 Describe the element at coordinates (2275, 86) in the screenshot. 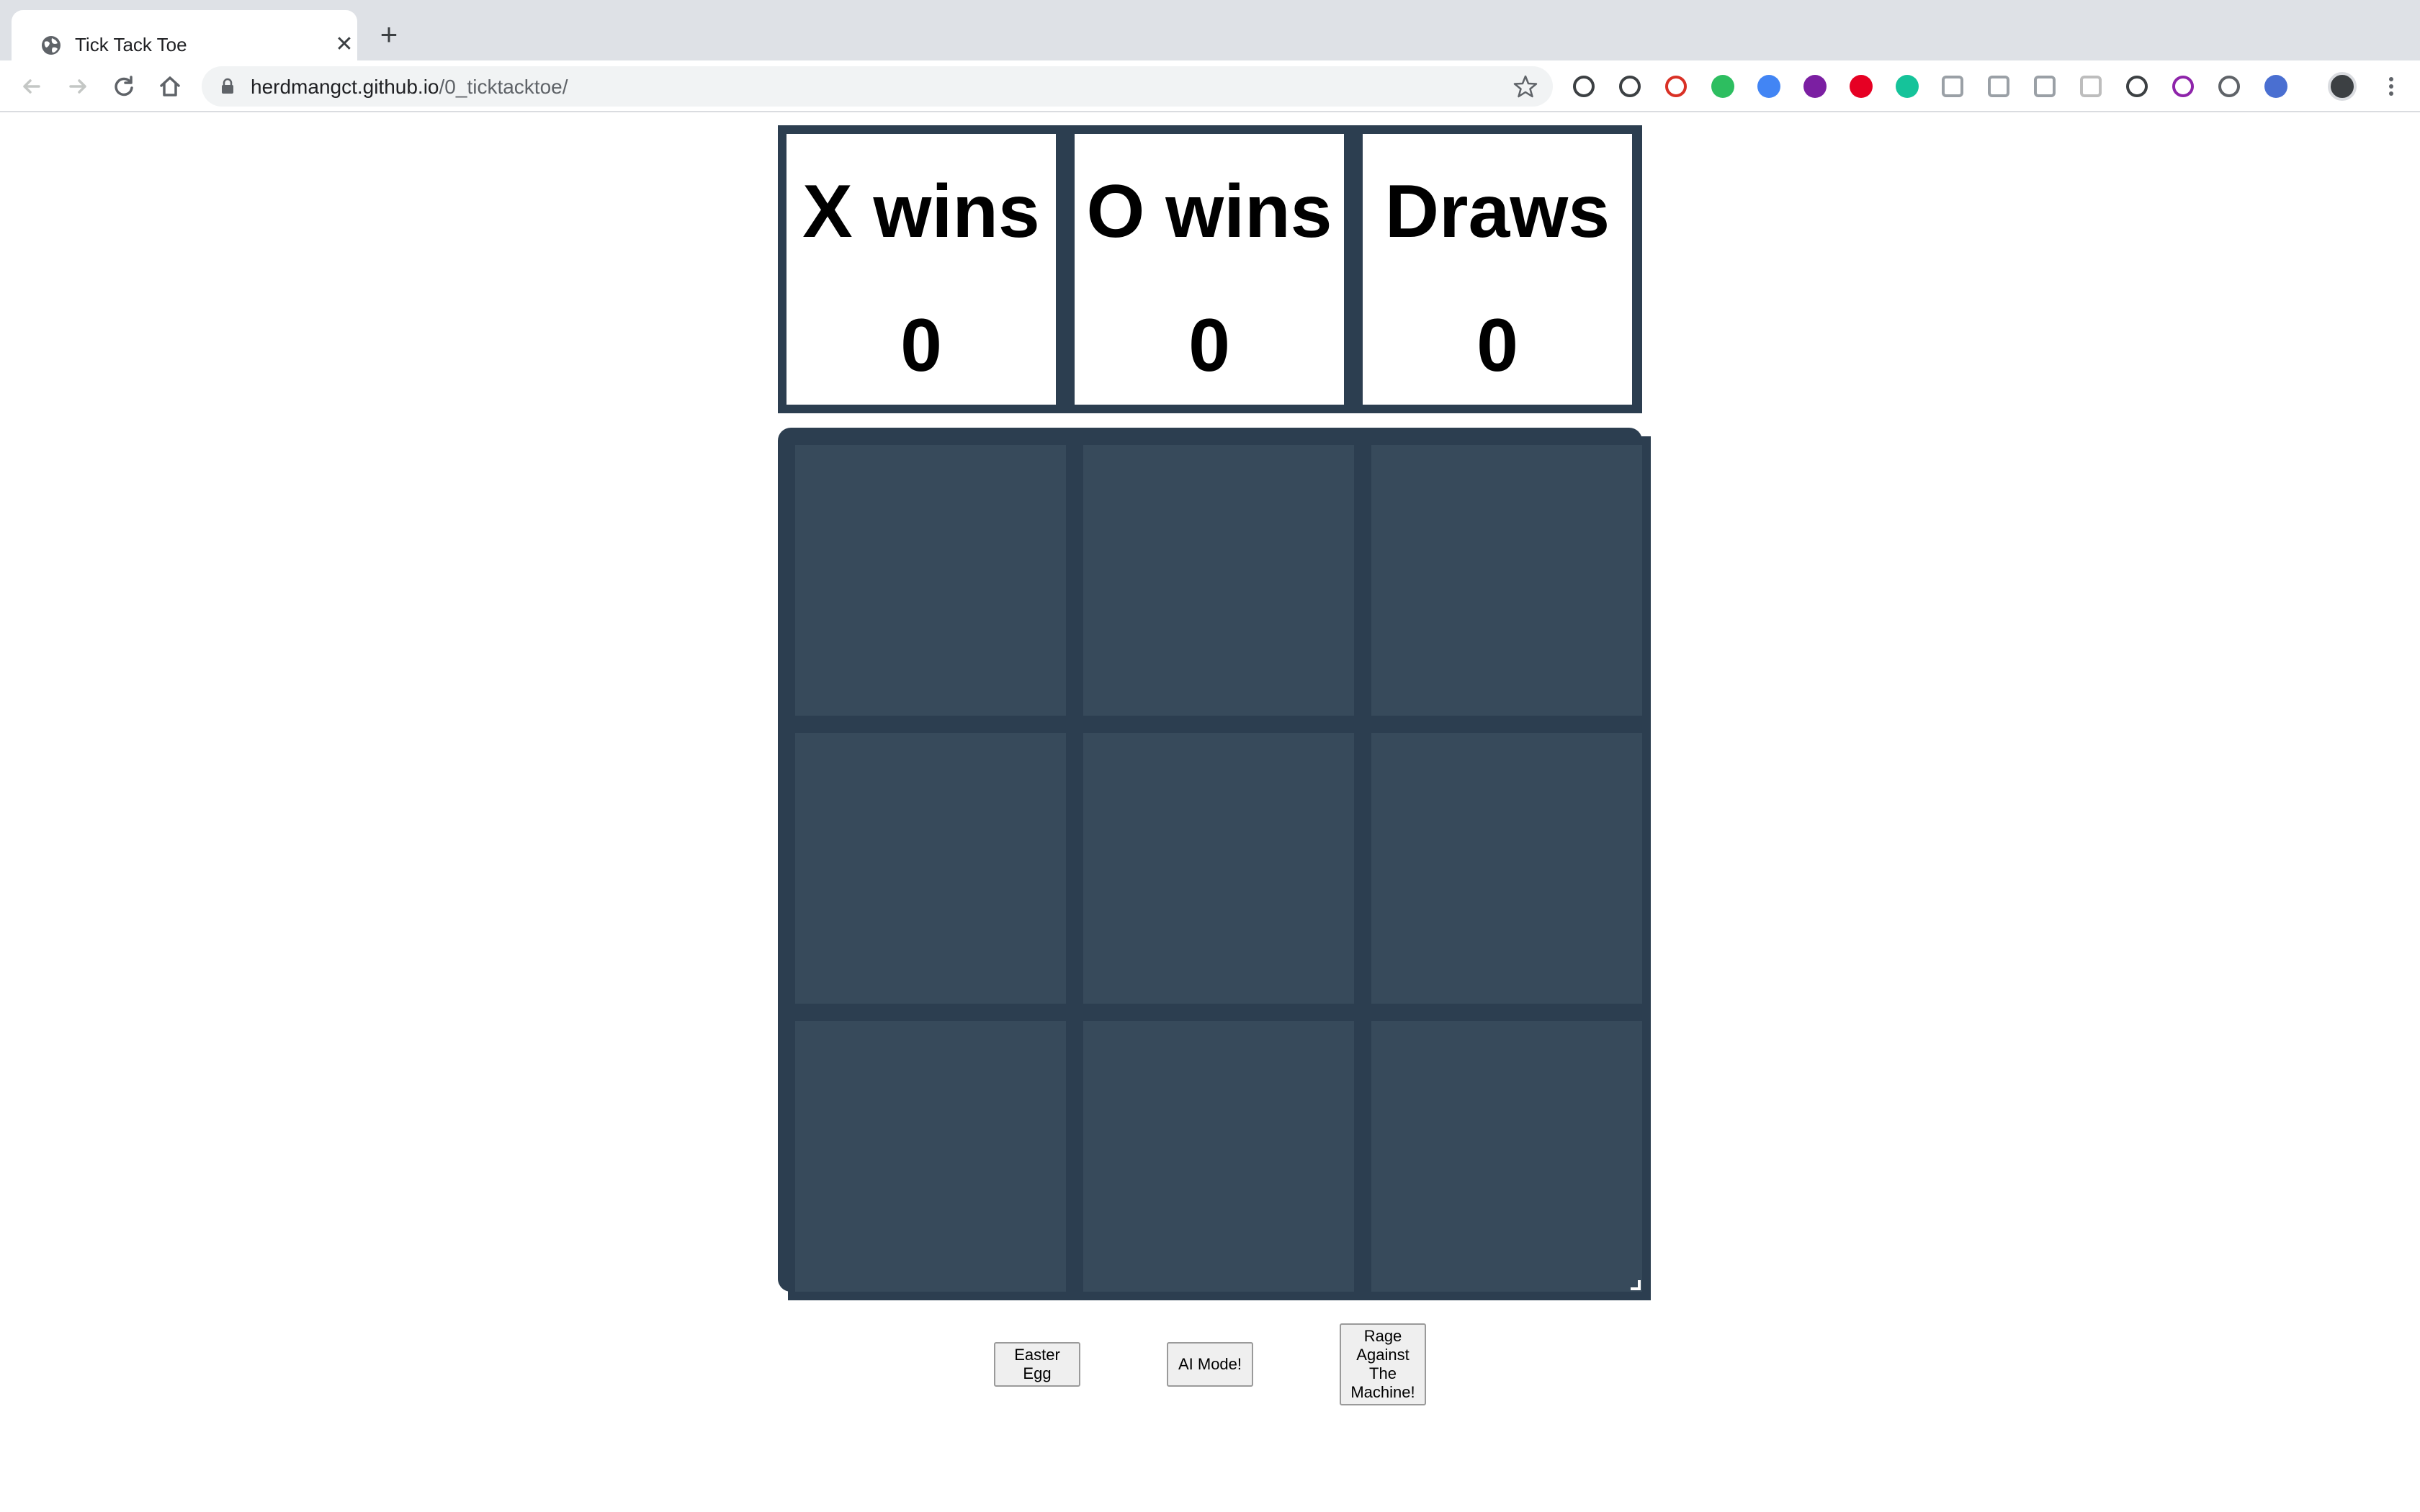

I see `translate-icon` at that location.